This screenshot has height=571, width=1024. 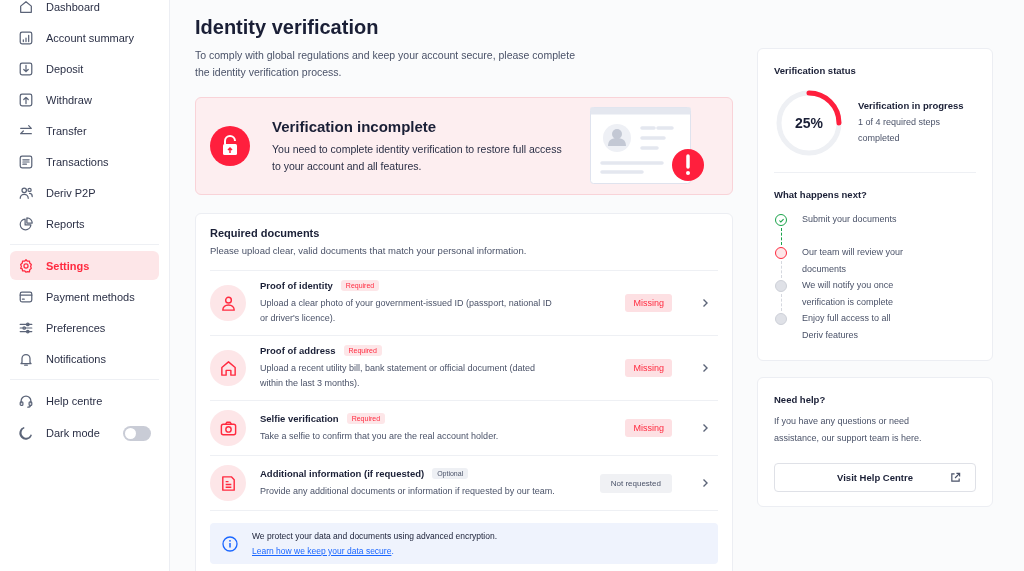 I want to click on people-icon, so click(x=26, y=192).